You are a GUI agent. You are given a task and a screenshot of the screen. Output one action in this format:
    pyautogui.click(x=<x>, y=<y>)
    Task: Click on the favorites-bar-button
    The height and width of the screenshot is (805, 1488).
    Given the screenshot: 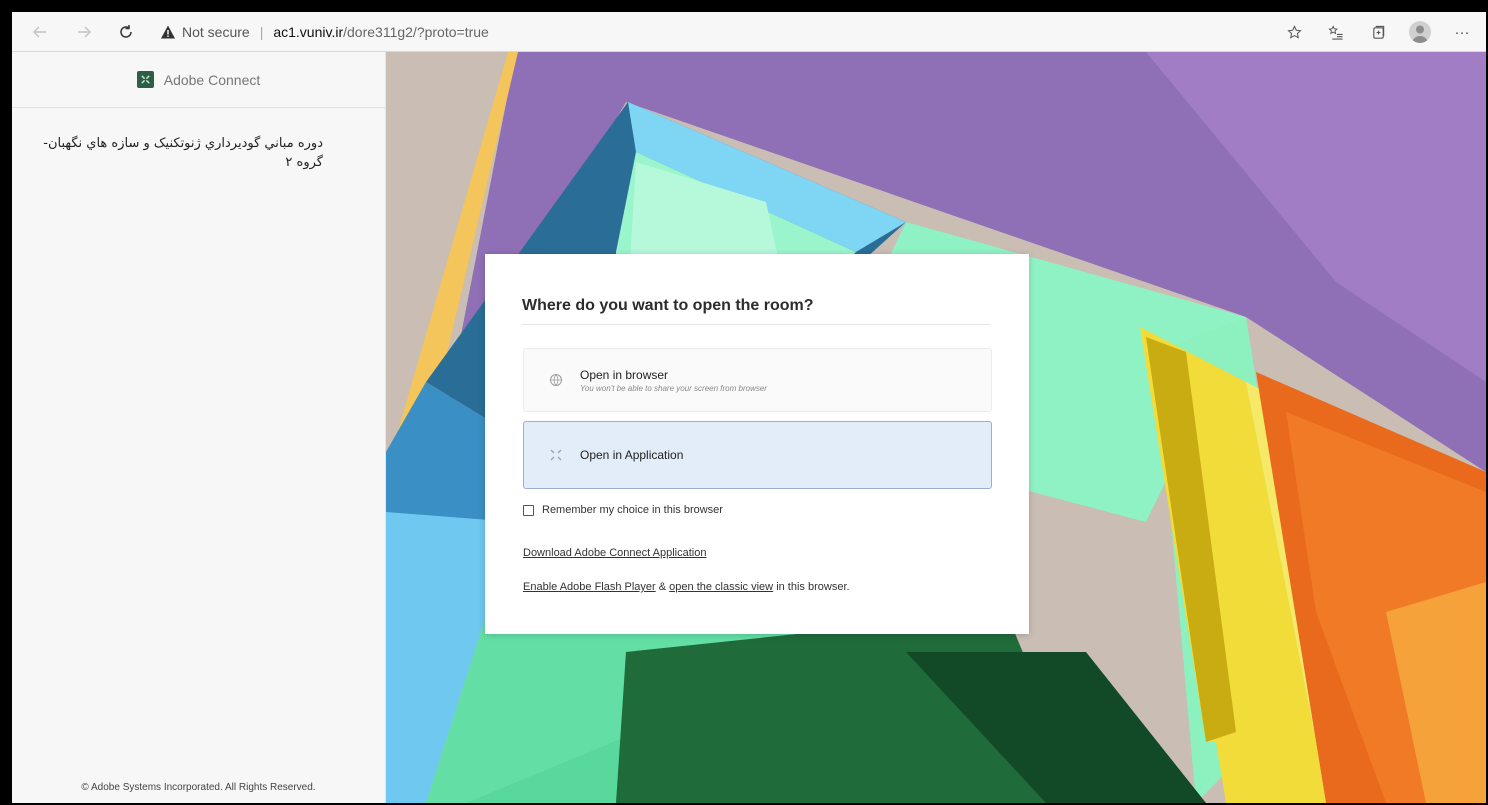 What is the action you would take?
    pyautogui.click(x=1336, y=32)
    